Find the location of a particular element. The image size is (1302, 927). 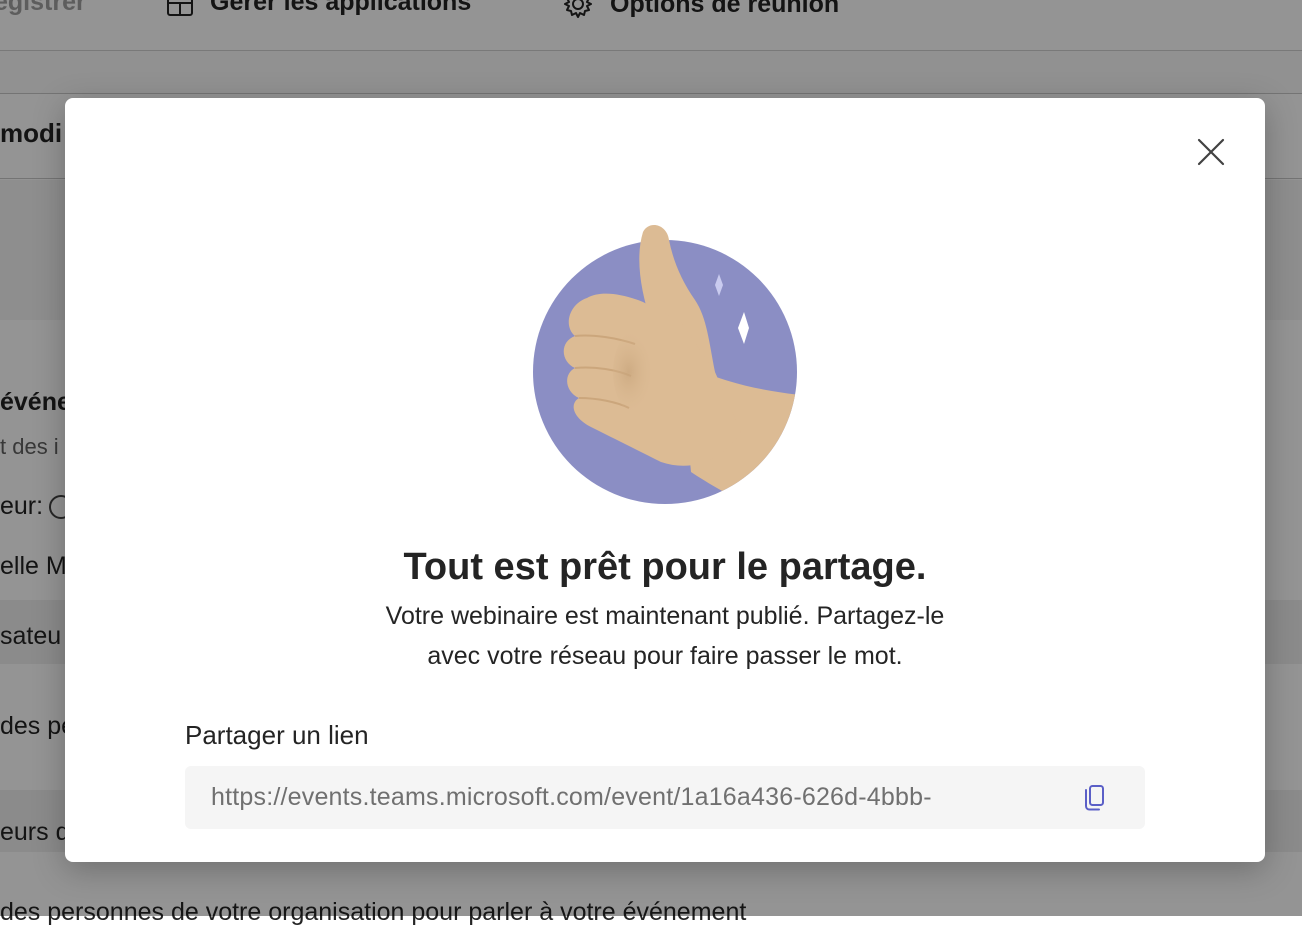

close-icon is located at coordinates (1211, 152).